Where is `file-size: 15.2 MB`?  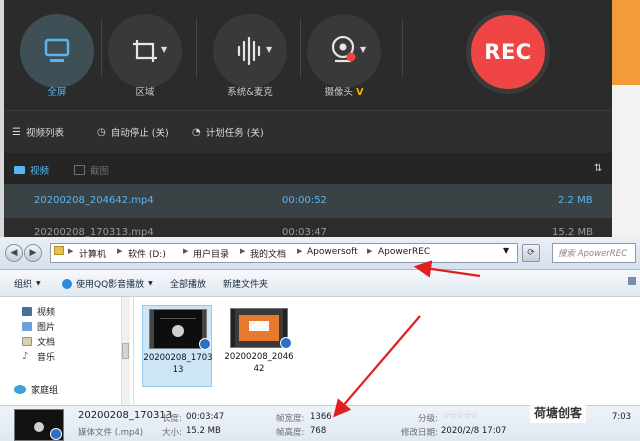
file-size: 15.2 MB is located at coordinates (572, 232).